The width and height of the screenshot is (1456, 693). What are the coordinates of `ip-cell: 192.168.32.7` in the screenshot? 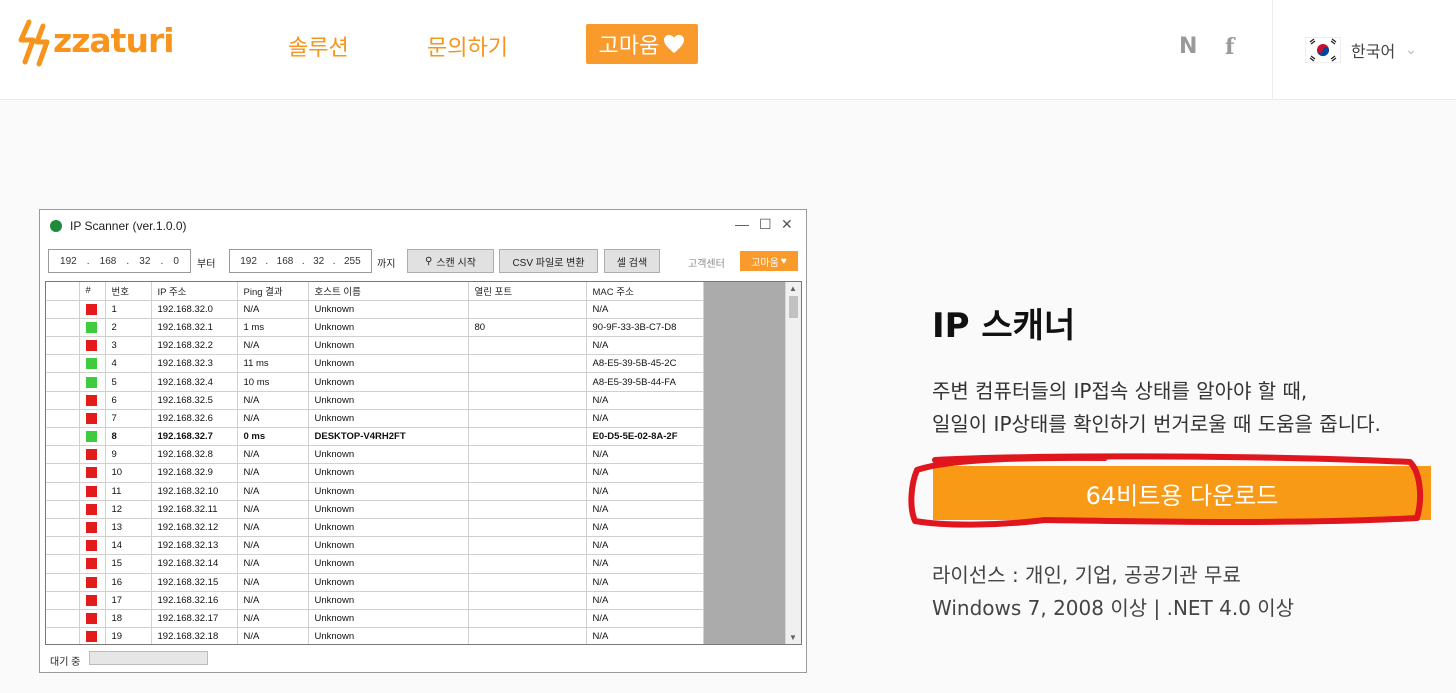 It's located at (194, 437).